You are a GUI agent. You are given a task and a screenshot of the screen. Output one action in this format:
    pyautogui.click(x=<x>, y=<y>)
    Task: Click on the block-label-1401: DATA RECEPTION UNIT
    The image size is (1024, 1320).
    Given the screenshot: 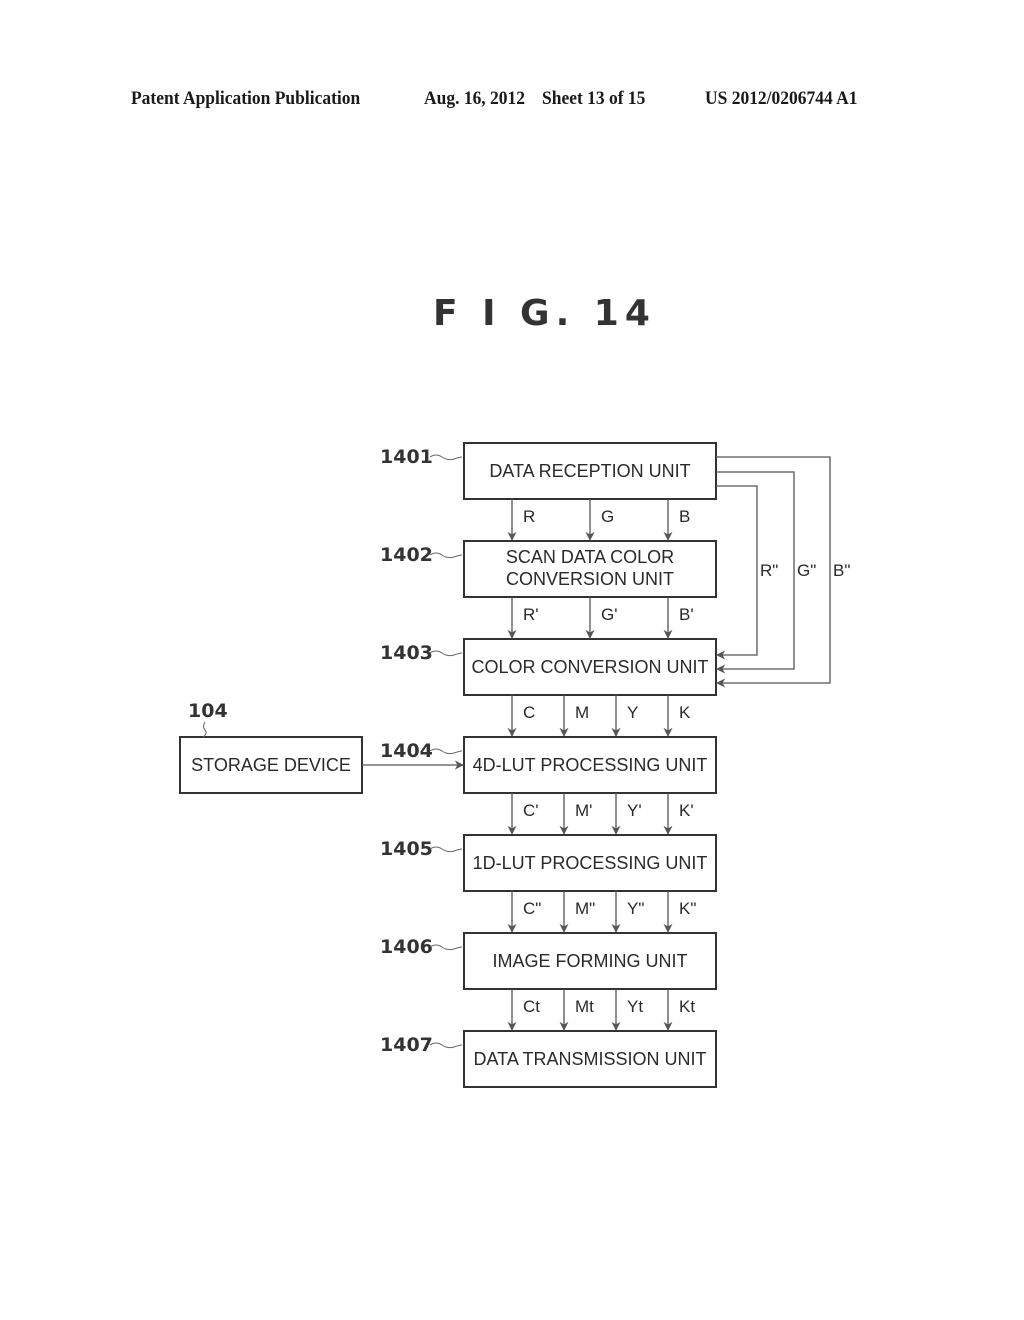 What is the action you would take?
    pyautogui.click(x=589, y=471)
    